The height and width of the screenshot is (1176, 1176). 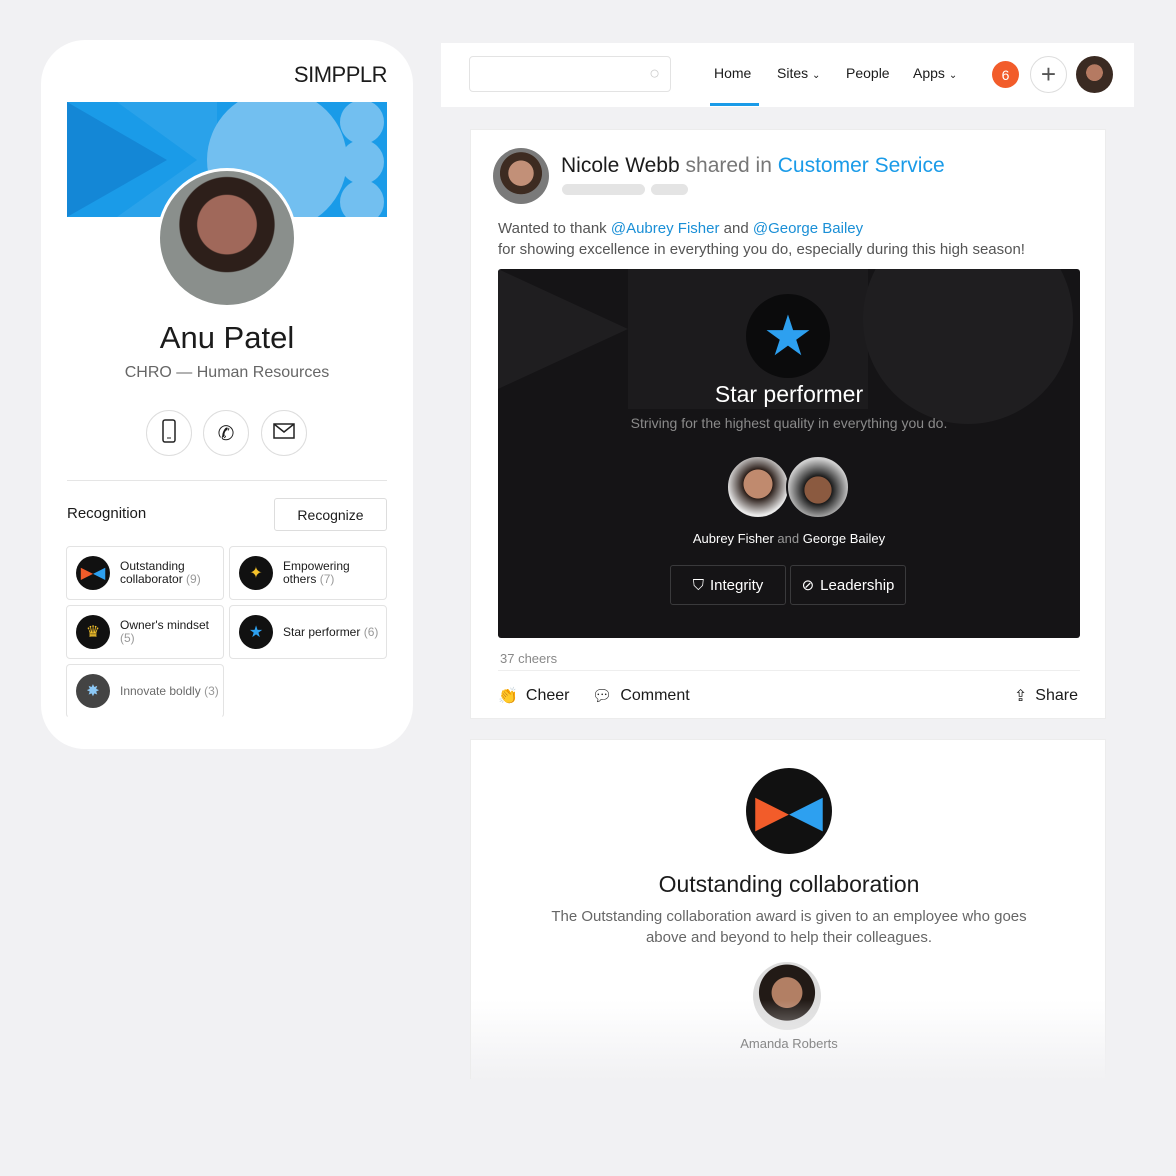 I want to click on author-avatar, so click(x=521, y=176).